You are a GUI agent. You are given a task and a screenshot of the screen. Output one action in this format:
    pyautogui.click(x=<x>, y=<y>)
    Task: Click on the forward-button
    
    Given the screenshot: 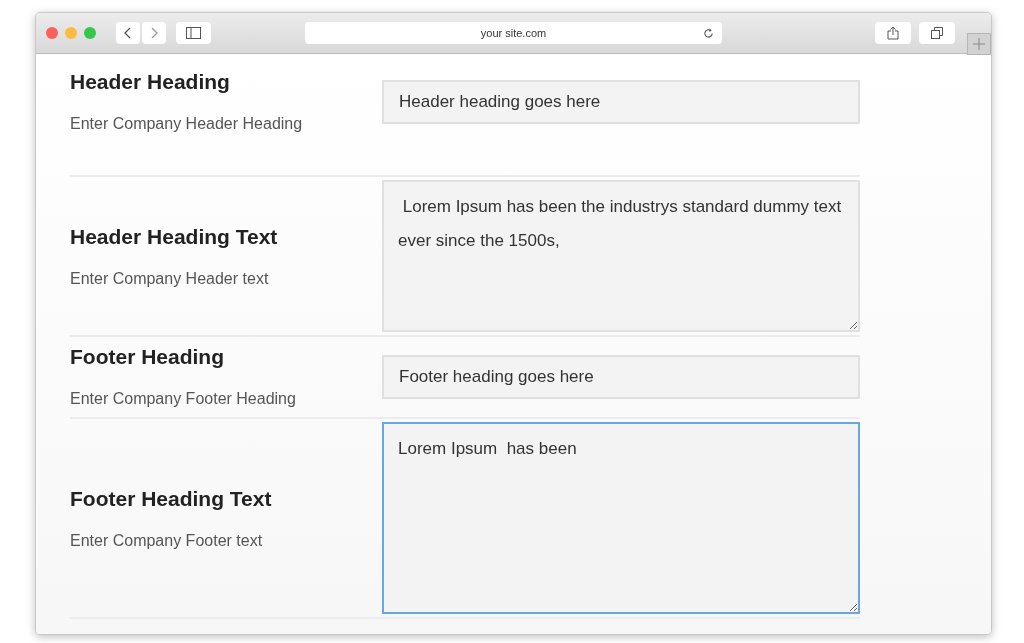 What is the action you would take?
    pyautogui.click(x=154, y=33)
    